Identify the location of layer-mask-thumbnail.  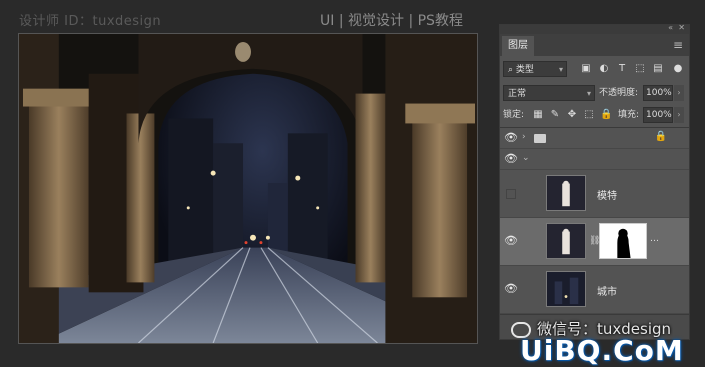
(623, 241).